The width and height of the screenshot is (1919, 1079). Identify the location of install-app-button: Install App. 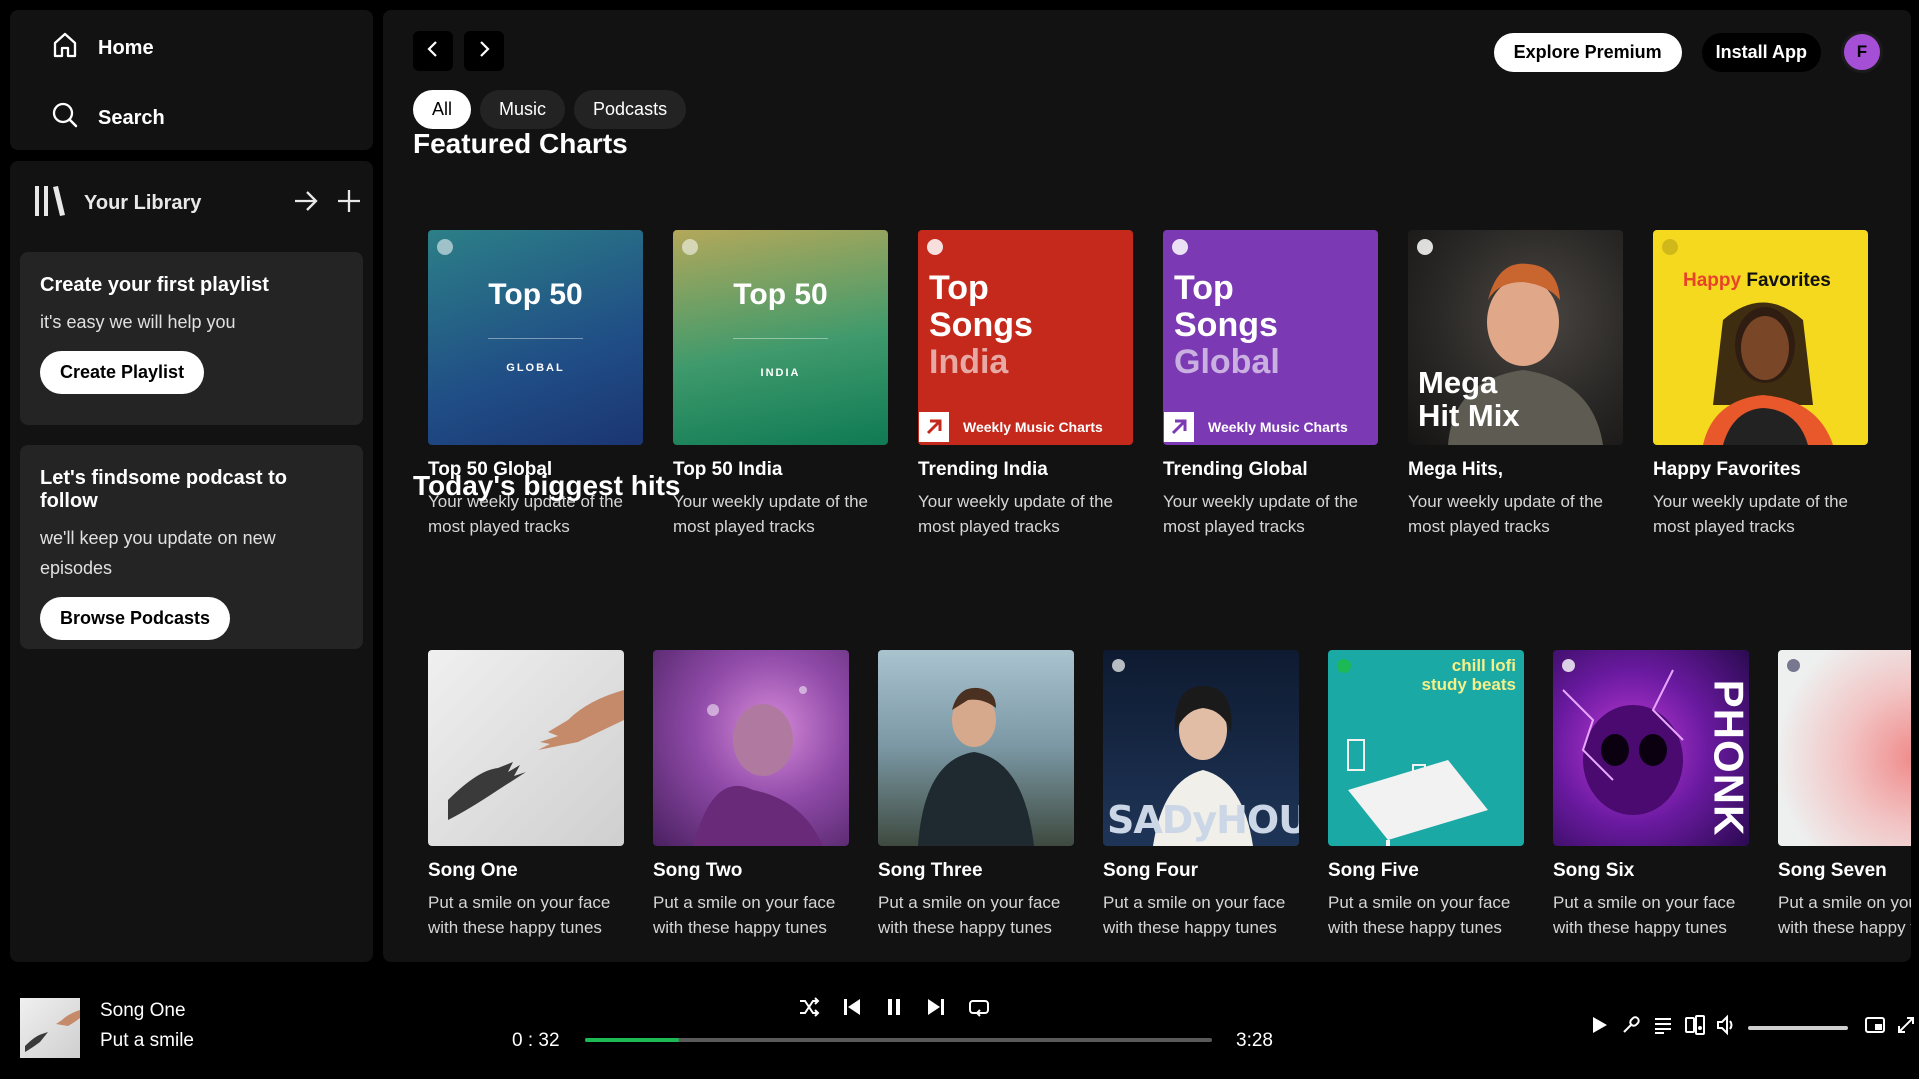
(1761, 52).